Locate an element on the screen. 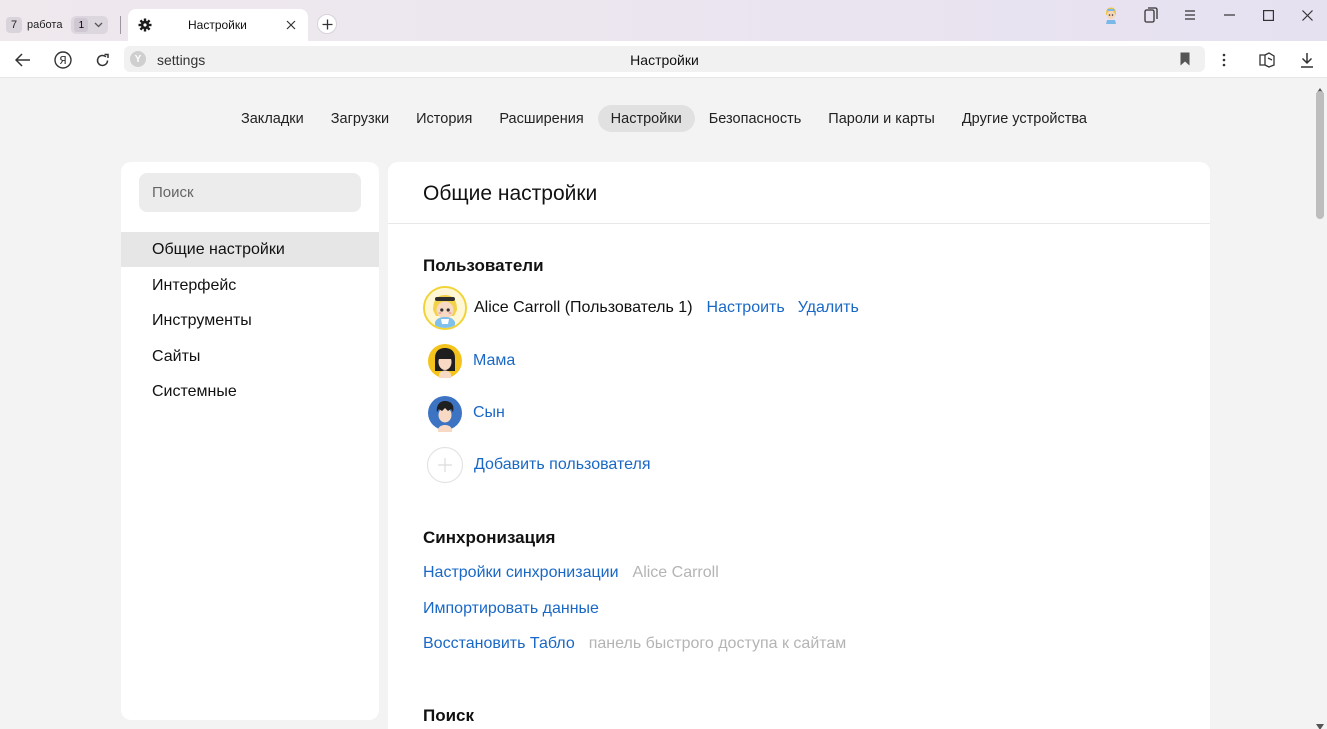 This screenshot has width=1327, height=729. sync-account: Alice Carroll is located at coordinates (675, 572).